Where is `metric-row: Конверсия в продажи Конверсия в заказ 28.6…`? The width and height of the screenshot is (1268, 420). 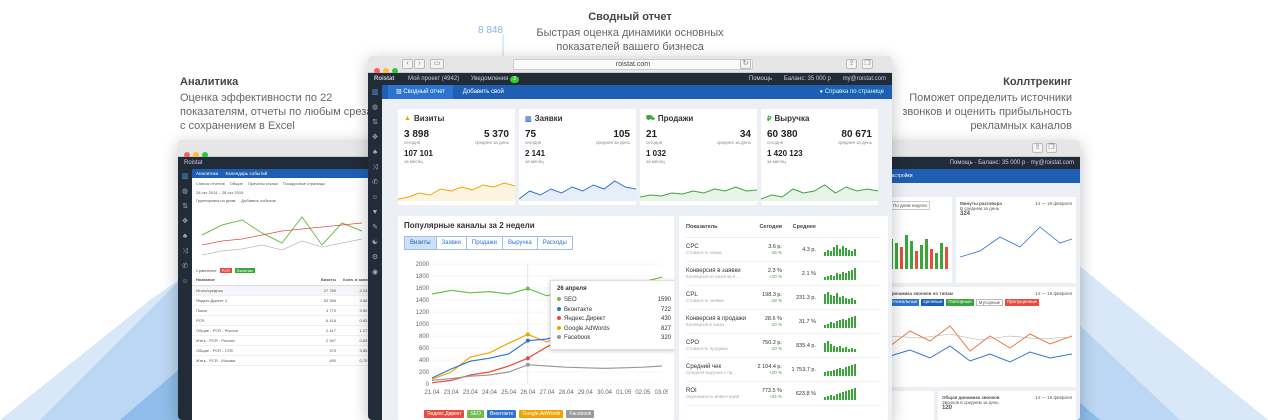
metric-row: Конверсия в продажи Конверсия в заказ 28.6… is located at coordinates (783, 322).